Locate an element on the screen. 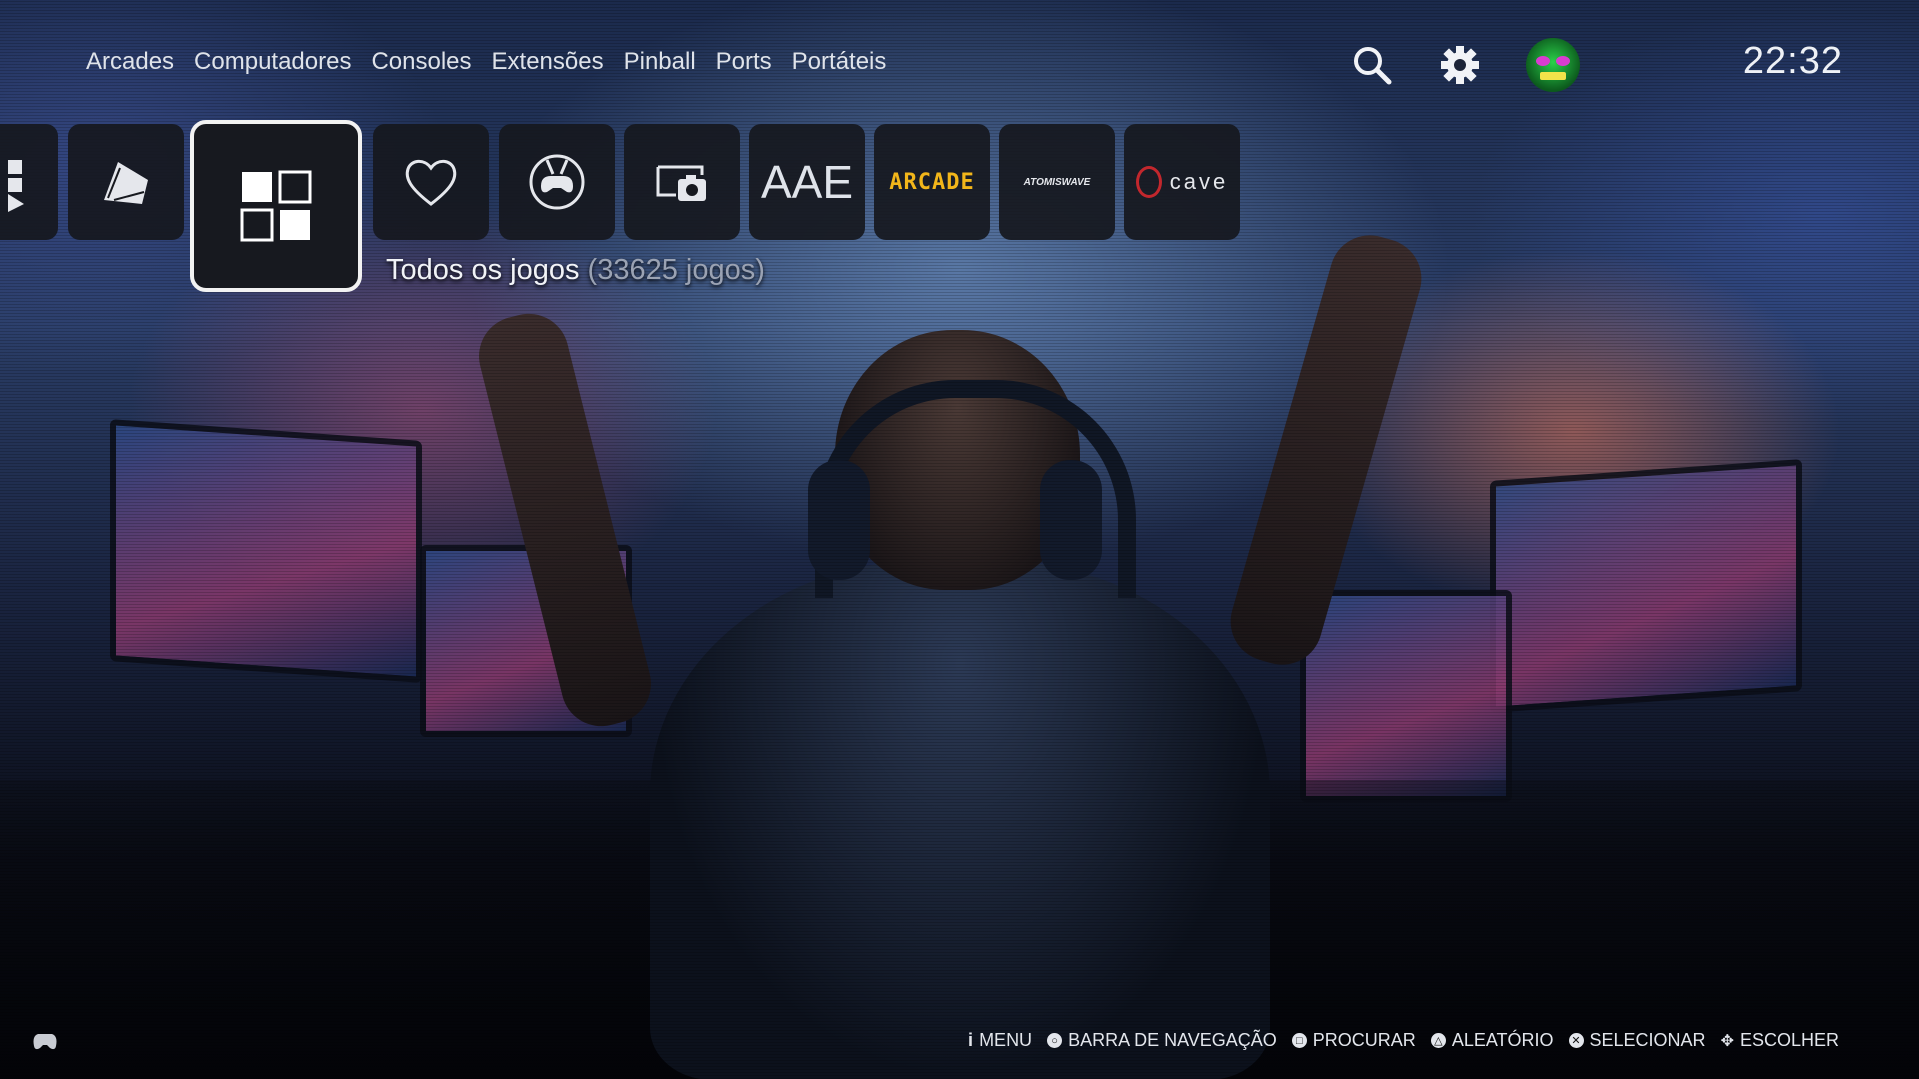 The height and width of the screenshot is (1079, 1919). nav-item-ports: Ports is located at coordinates (744, 62).